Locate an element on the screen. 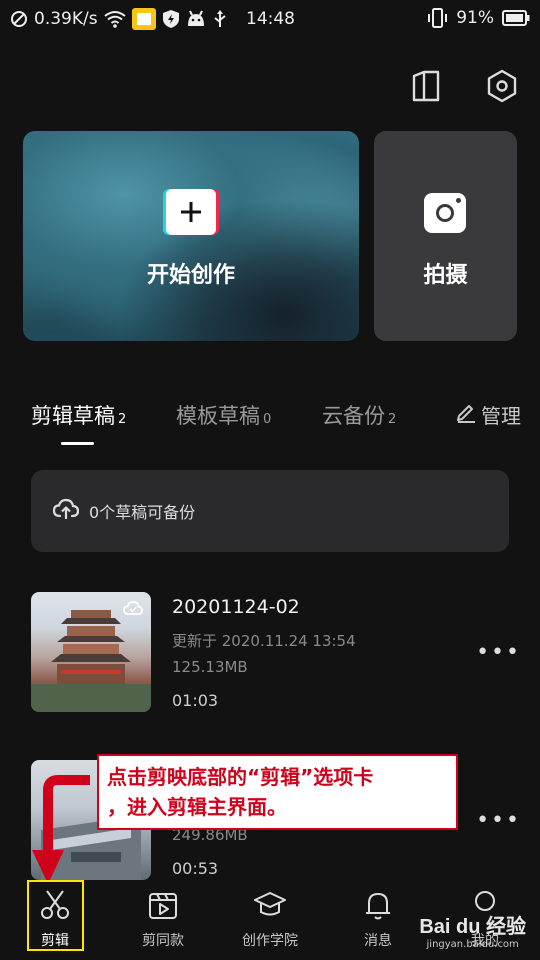  tab-template-drafts: 模板草稿 0 is located at coordinates (223, 415).